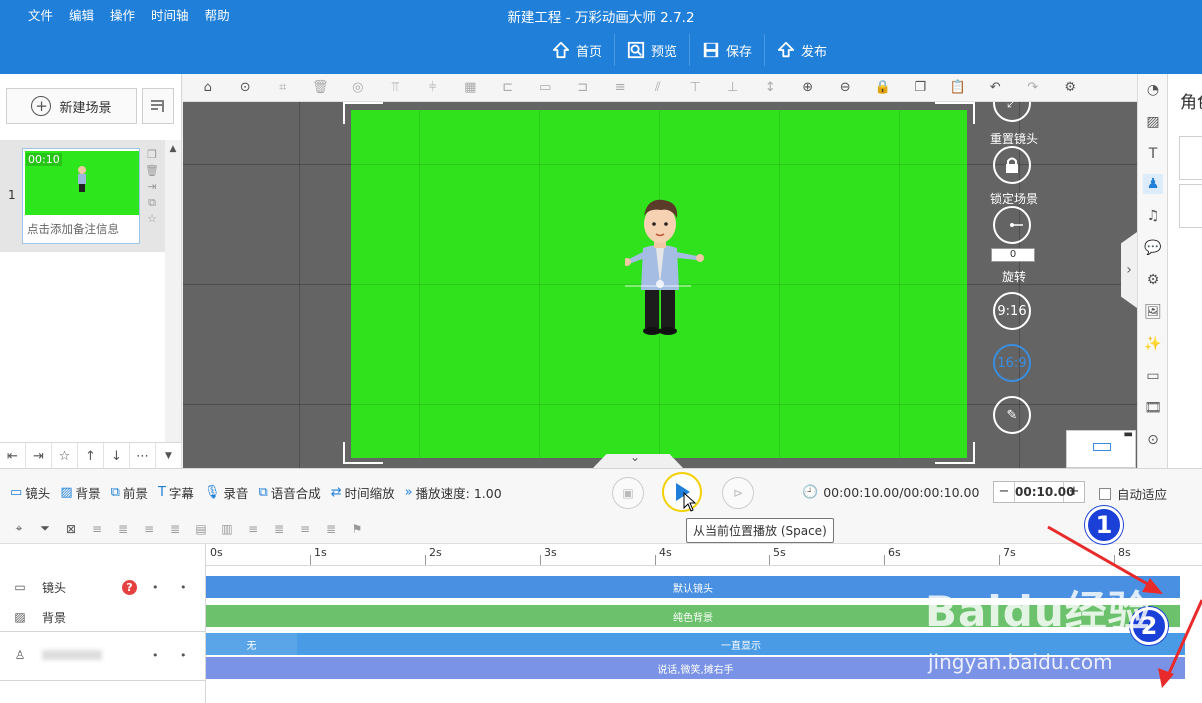 Image resolution: width=1202 pixels, height=703 pixels. What do you see at coordinates (1038, 611) in the screenshot?
I see `watermark: Baidu经验` at bounding box center [1038, 611].